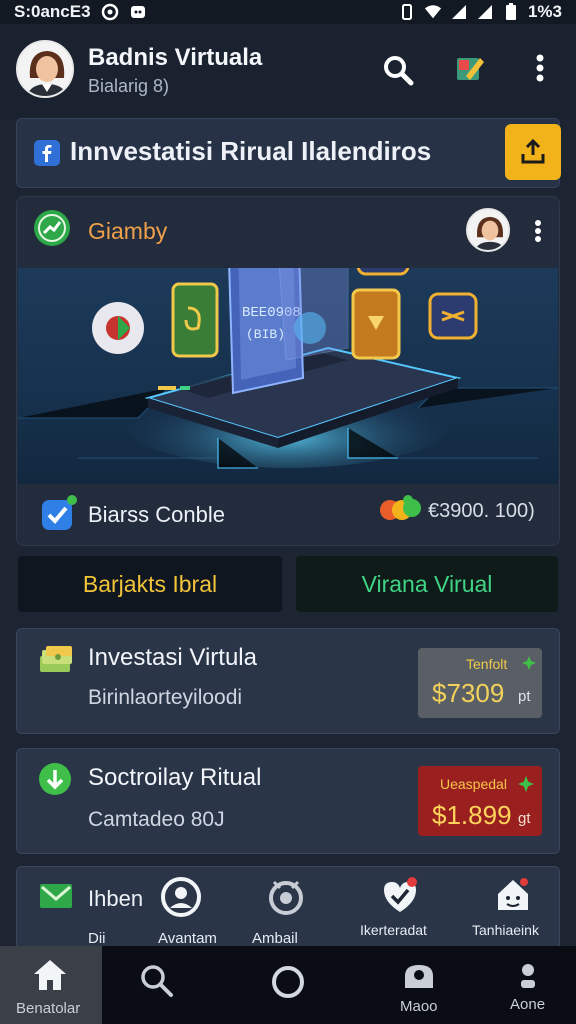 This screenshot has width=576, height=1024. Describe the element at coordinates (52, 228) in the screenshot. I see `trend-icon` at that location.